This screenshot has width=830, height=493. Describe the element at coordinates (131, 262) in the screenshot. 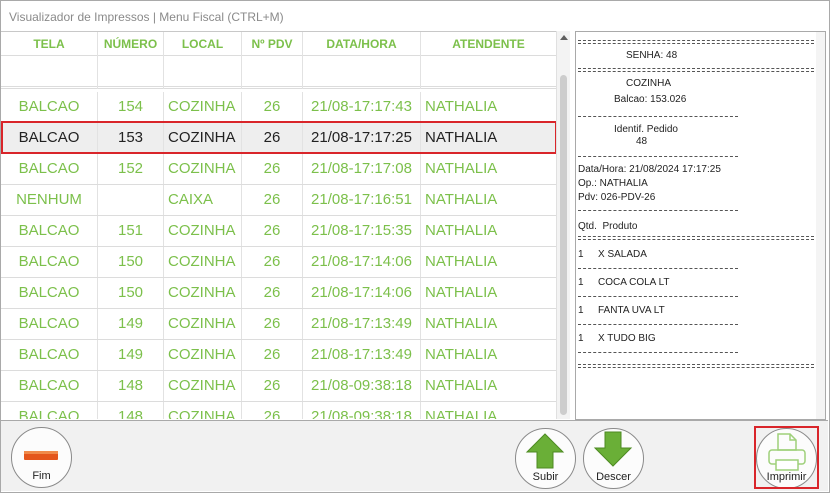

I see `cell-numero: 150` at that location.